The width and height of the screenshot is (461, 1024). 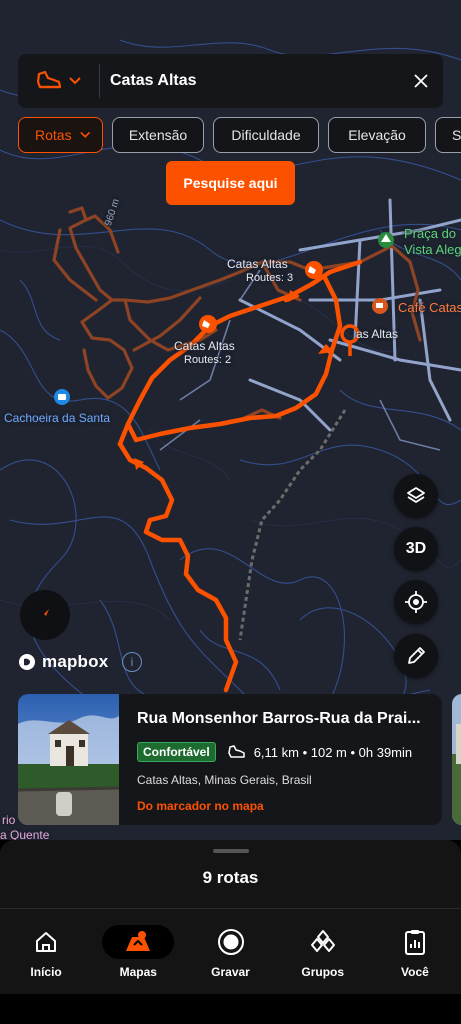 I want to click on chip-label: Elevação, so click(x=377, y=135).